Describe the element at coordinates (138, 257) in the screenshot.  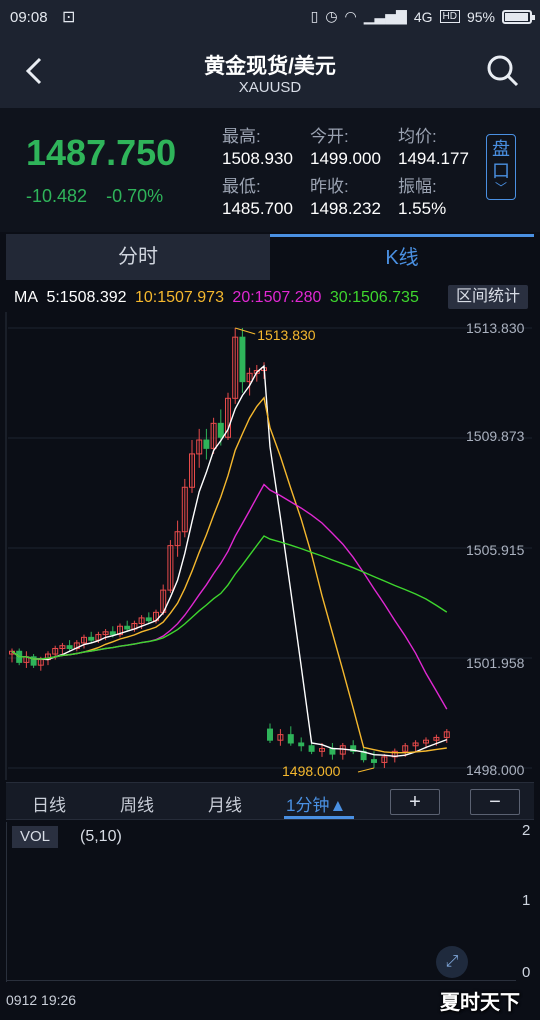
I see `tab-intraday: 分时` at that location.